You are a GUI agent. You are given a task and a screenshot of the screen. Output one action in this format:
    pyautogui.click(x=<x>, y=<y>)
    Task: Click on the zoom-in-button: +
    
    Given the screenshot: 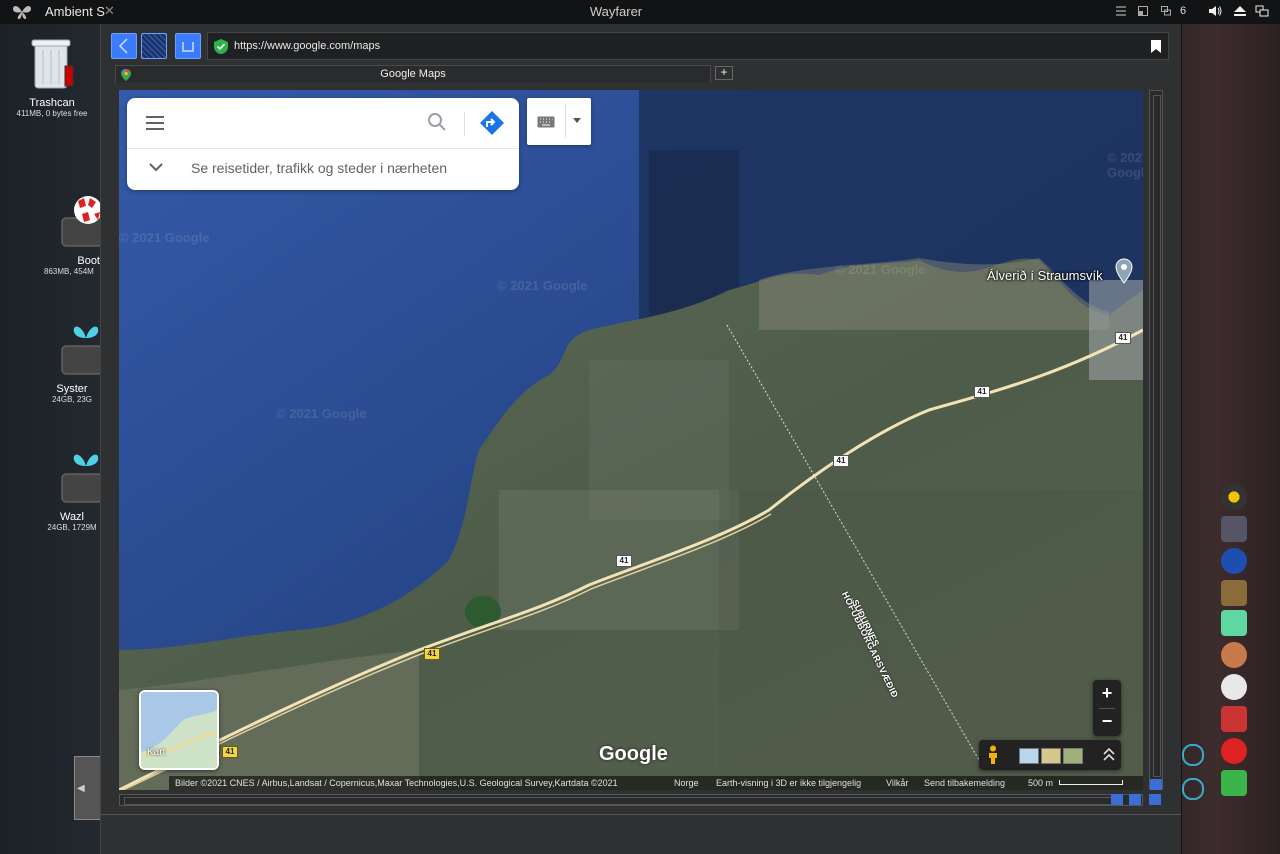 What is the action you would take?
    pyautogui.click(x=1107, y=694)
    